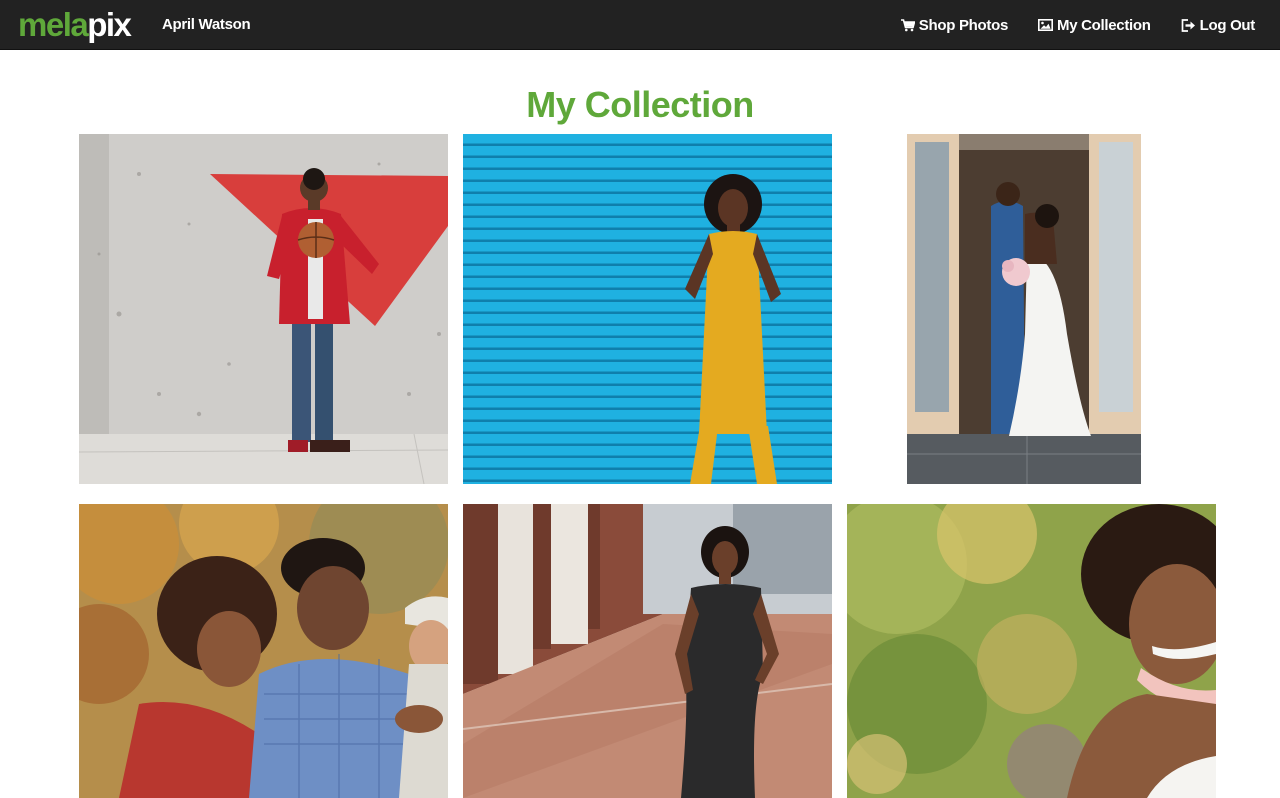 This screenshot has height=798, width=1280. Describe the element at coordinates (263, 651) in the screenshot. I see `collection-photo-family-autumn` at that location.